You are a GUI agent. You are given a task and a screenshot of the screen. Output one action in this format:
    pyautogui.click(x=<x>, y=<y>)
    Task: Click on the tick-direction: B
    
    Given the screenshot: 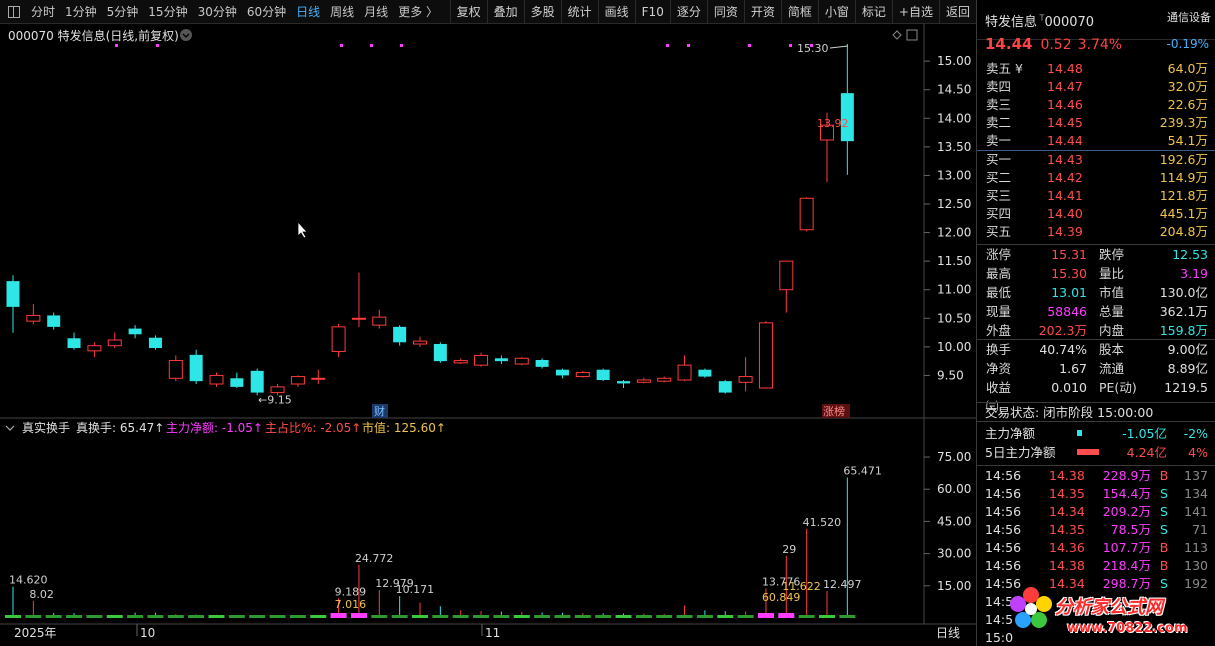 What is the action you would take?
    pyautogui.click(x=1164, y=565)
    